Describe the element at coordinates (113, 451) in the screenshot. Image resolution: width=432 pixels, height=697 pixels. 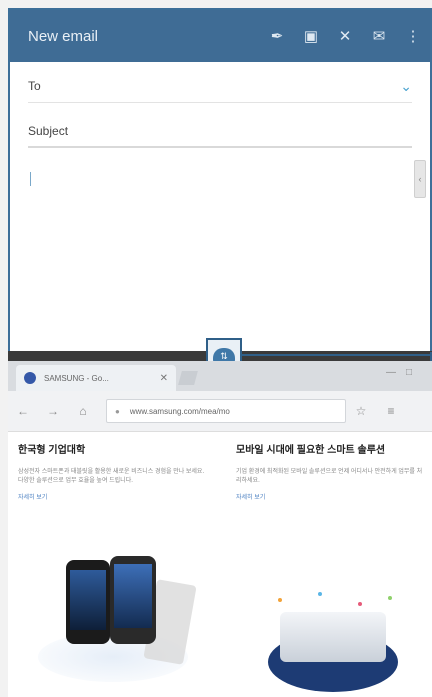
I see `left-headline: 한국형 기업대학` at that location.